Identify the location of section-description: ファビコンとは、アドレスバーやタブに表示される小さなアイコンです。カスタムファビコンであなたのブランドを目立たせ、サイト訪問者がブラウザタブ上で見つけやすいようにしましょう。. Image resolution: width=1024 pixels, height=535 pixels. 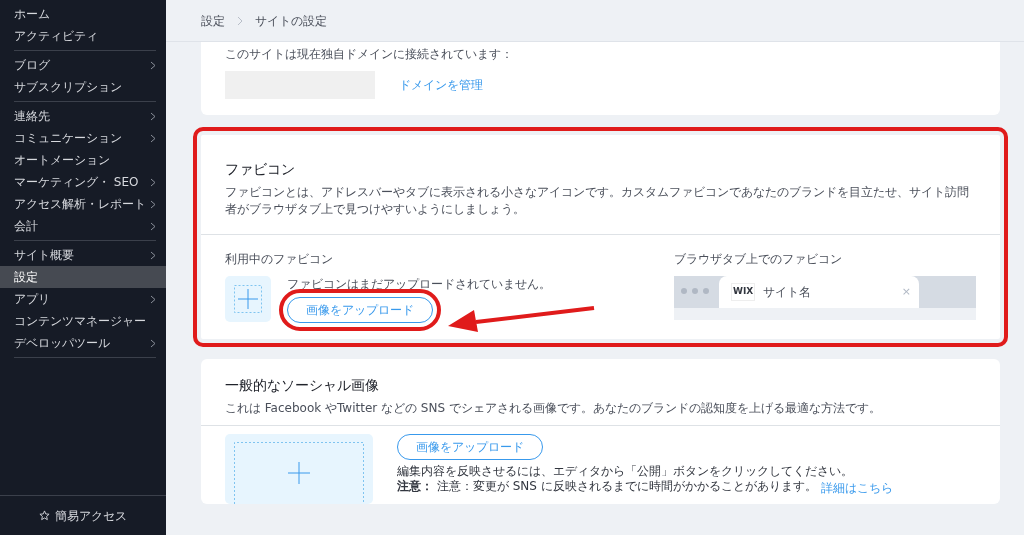
(597, 201).